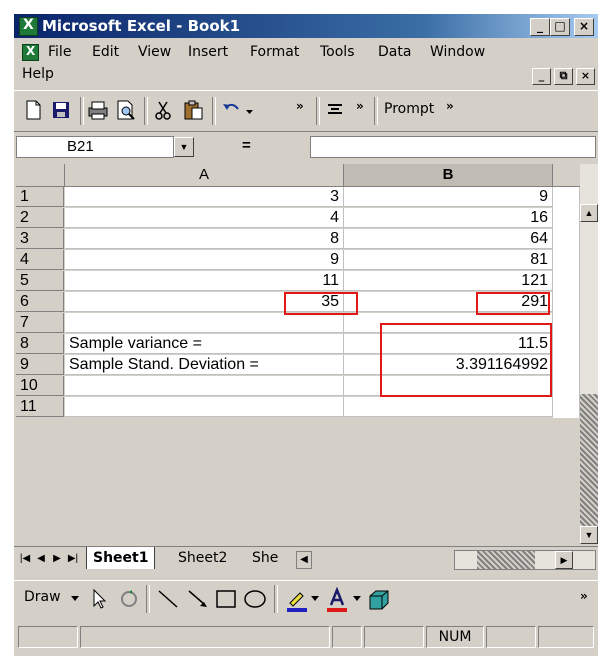  What do you see at coordinates (315, 598) in the screenshot?
I see `fill-color-dropdown-icon` at bounding box center [315, 598].